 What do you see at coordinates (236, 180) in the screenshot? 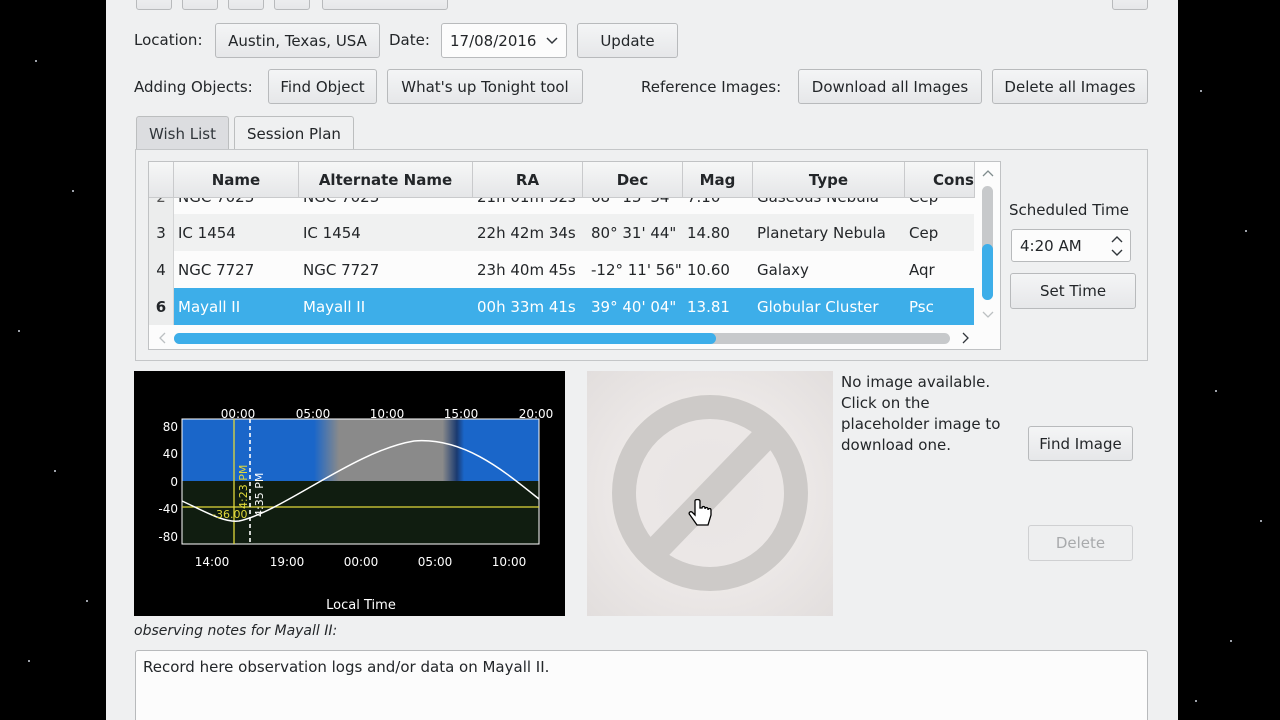
I see `column-header-name: Name` at bounding box center [236, 180].